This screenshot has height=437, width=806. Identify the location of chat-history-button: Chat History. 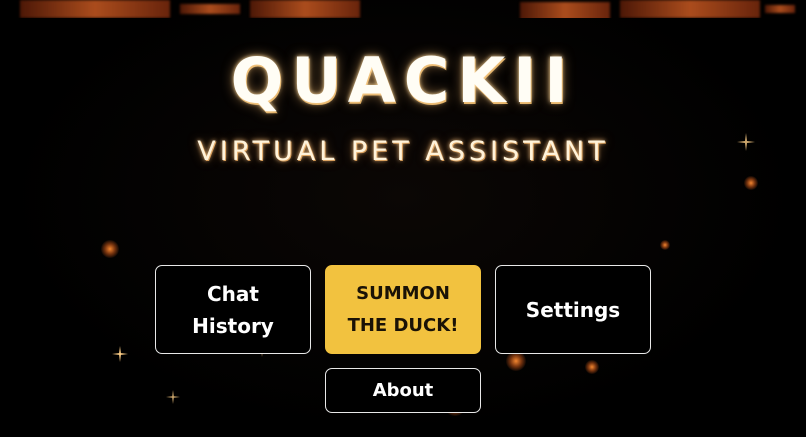
(233, 309).